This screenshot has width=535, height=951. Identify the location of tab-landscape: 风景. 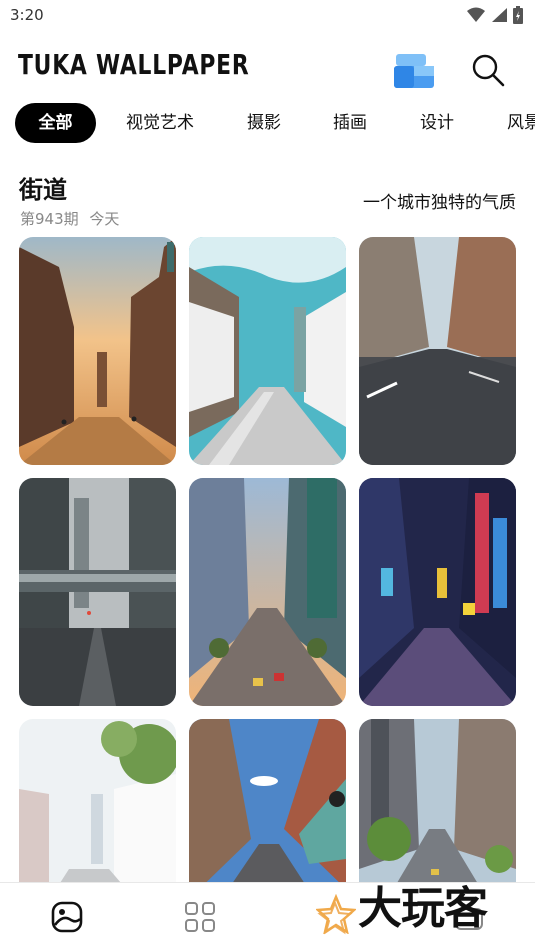
(516, 123).